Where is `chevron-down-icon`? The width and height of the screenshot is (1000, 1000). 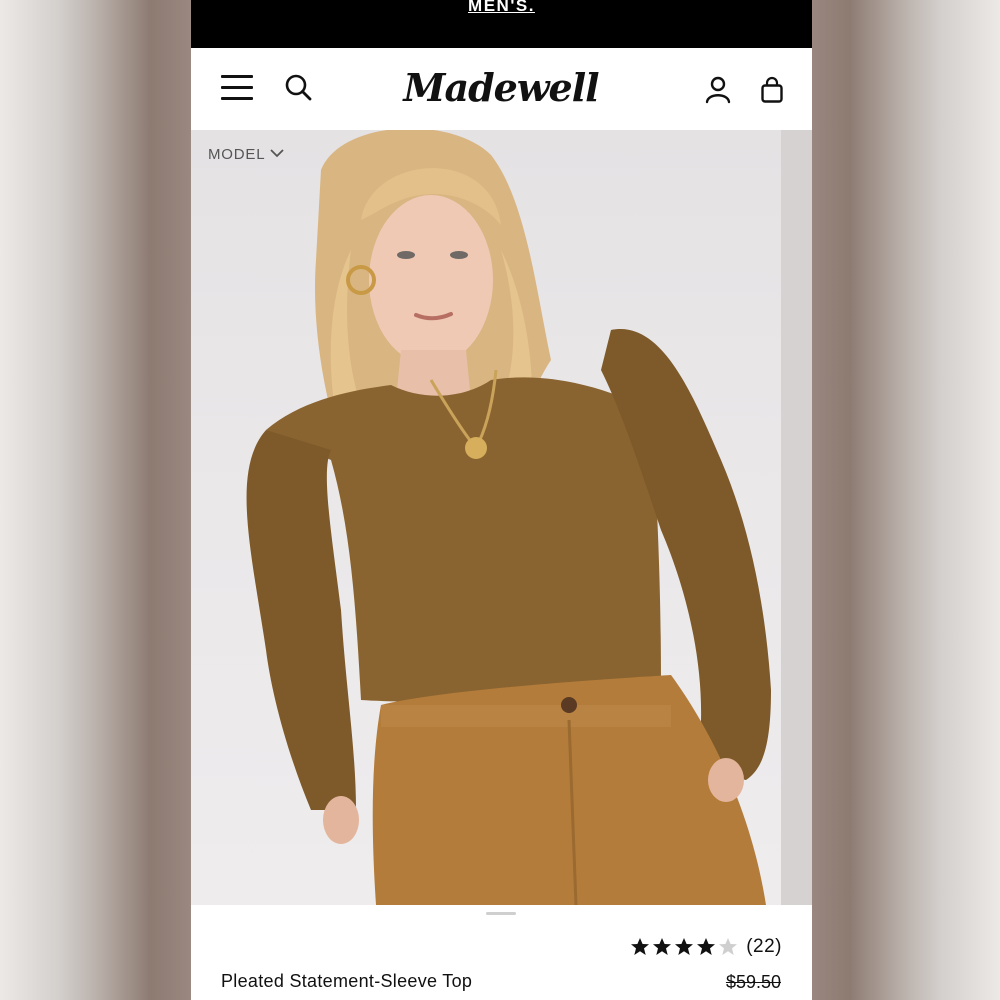
chevron-down-icon is located at coordinates (277, 154).